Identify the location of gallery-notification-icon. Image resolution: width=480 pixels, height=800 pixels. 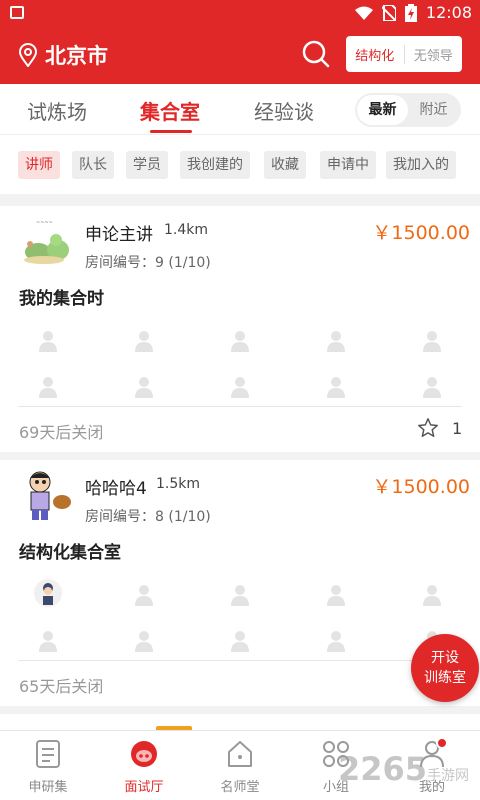
(17, 12).